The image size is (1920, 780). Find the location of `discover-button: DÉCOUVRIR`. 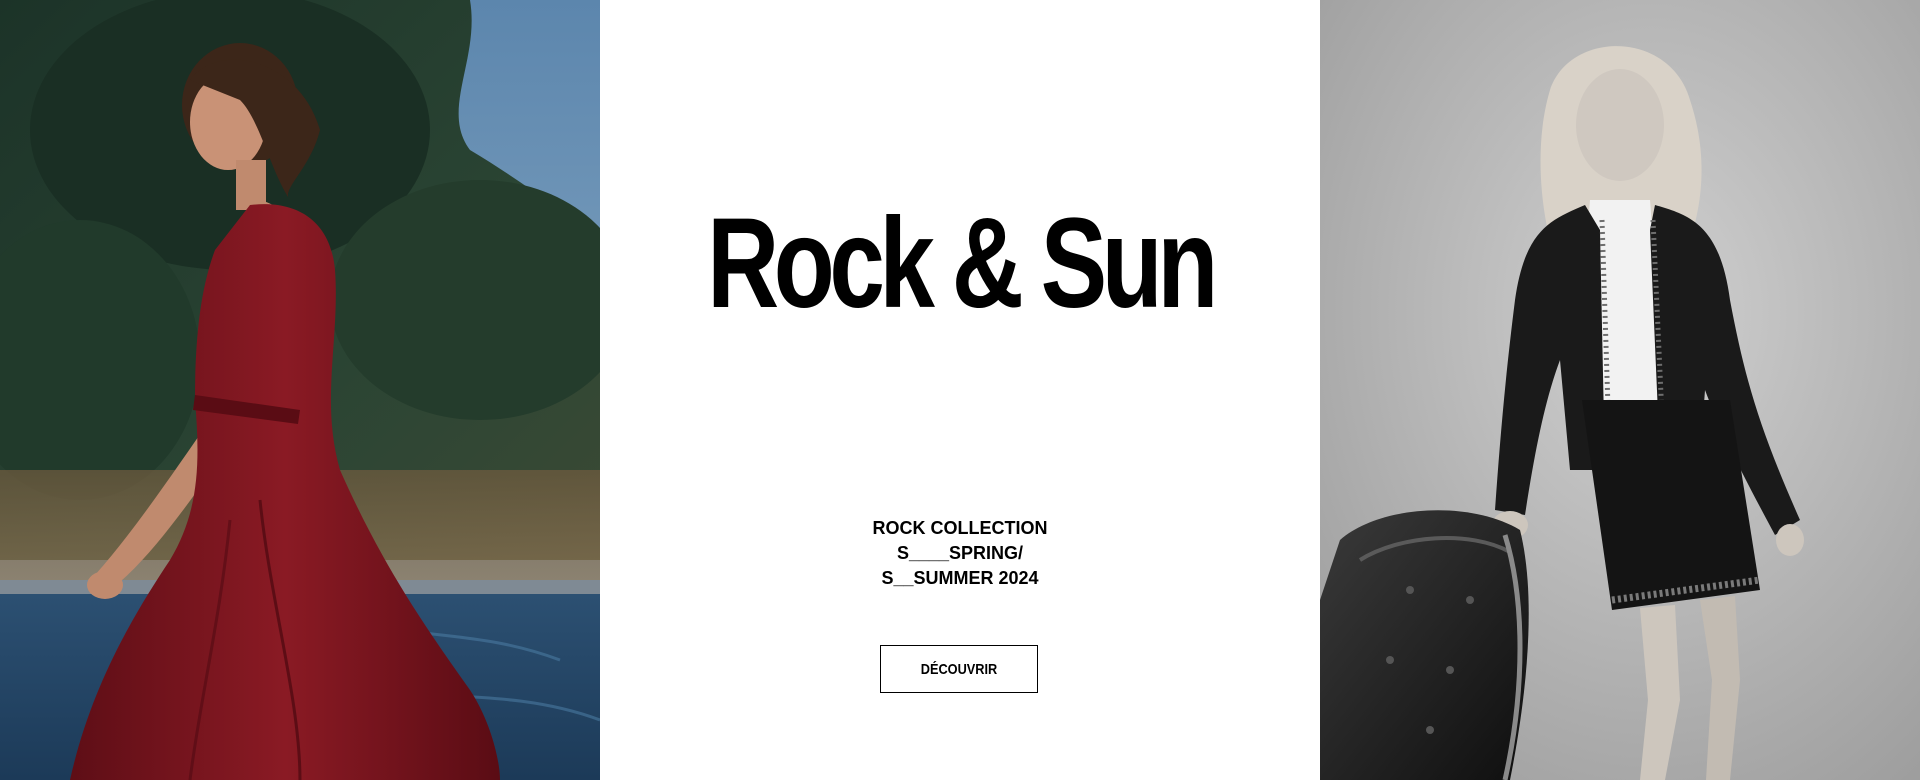

discover-button: DÉCOUVRIR is located at coordinates (959, 669).